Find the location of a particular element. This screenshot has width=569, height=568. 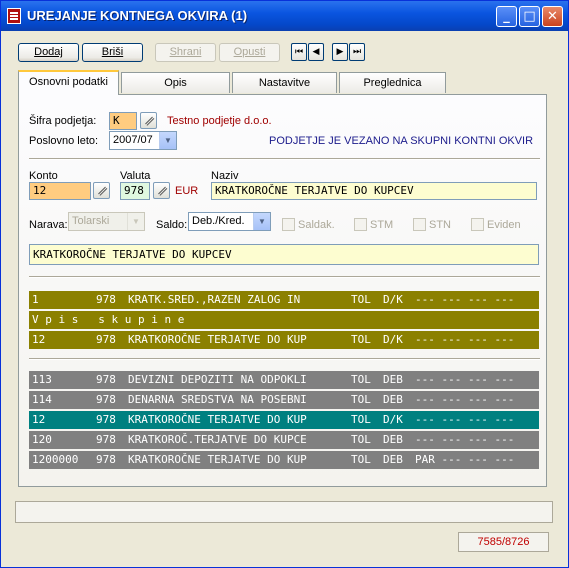

sifra-lookup-icon is located at coordinates (148, 120).